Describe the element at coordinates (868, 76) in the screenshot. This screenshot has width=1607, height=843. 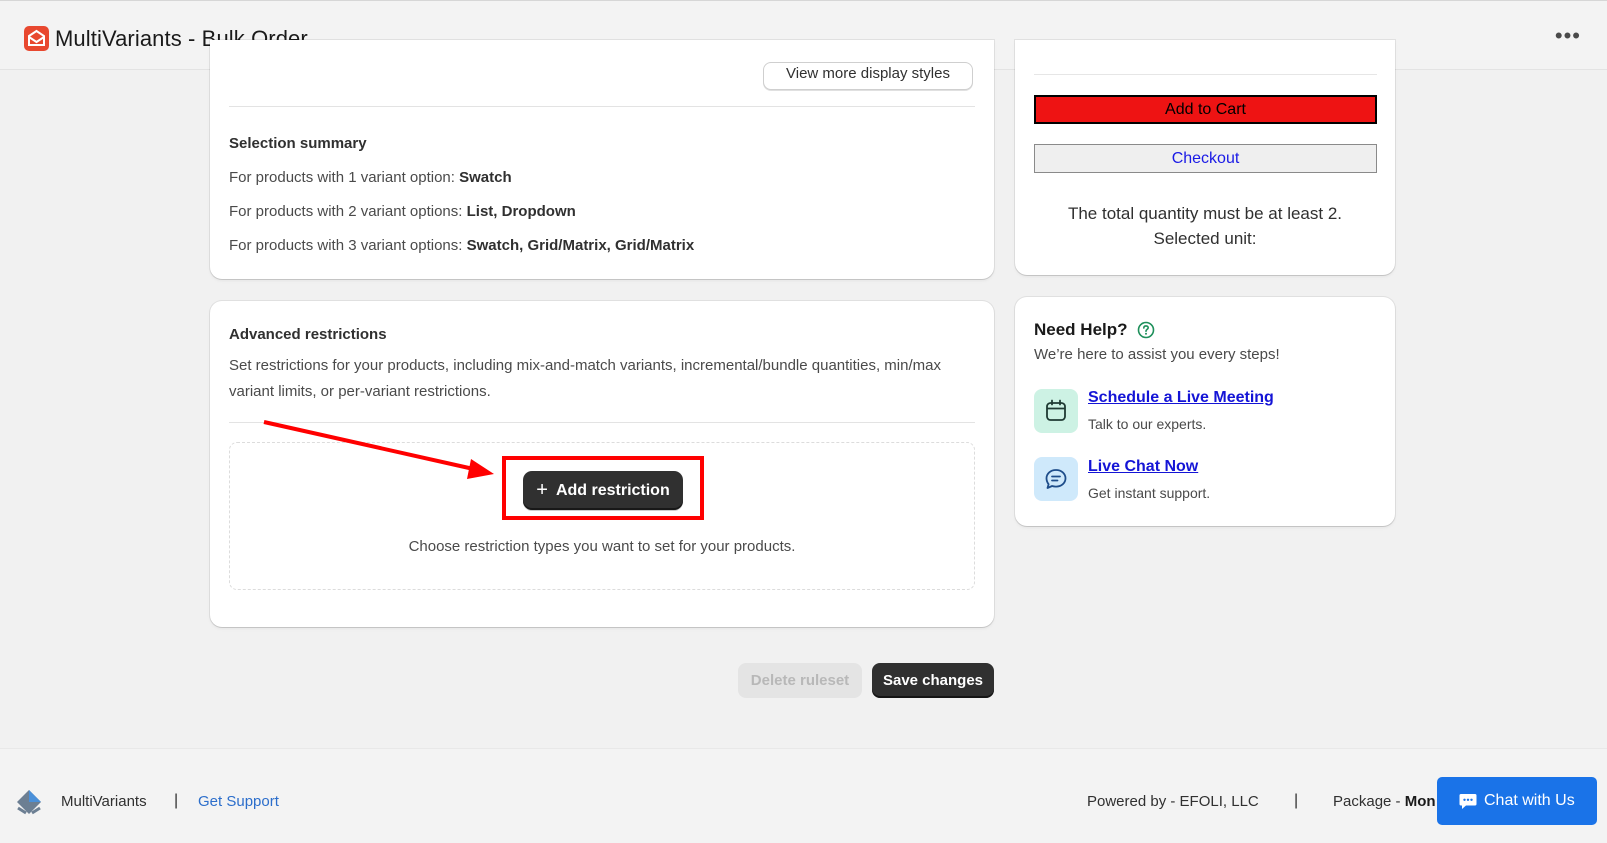
I see `view-more-display-styles-button: View more display styles` at that location.